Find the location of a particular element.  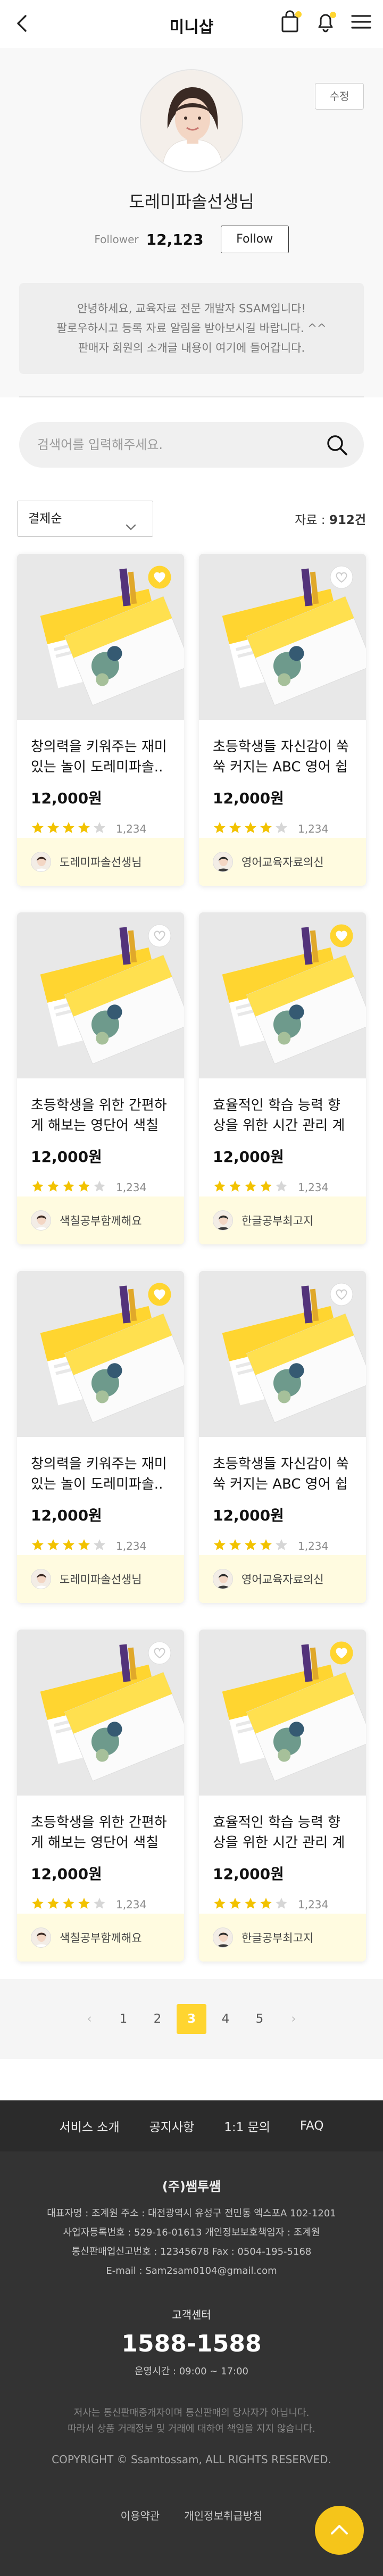

footer-nav-notice: 공지사항 is located at coordinates (172, 2126).